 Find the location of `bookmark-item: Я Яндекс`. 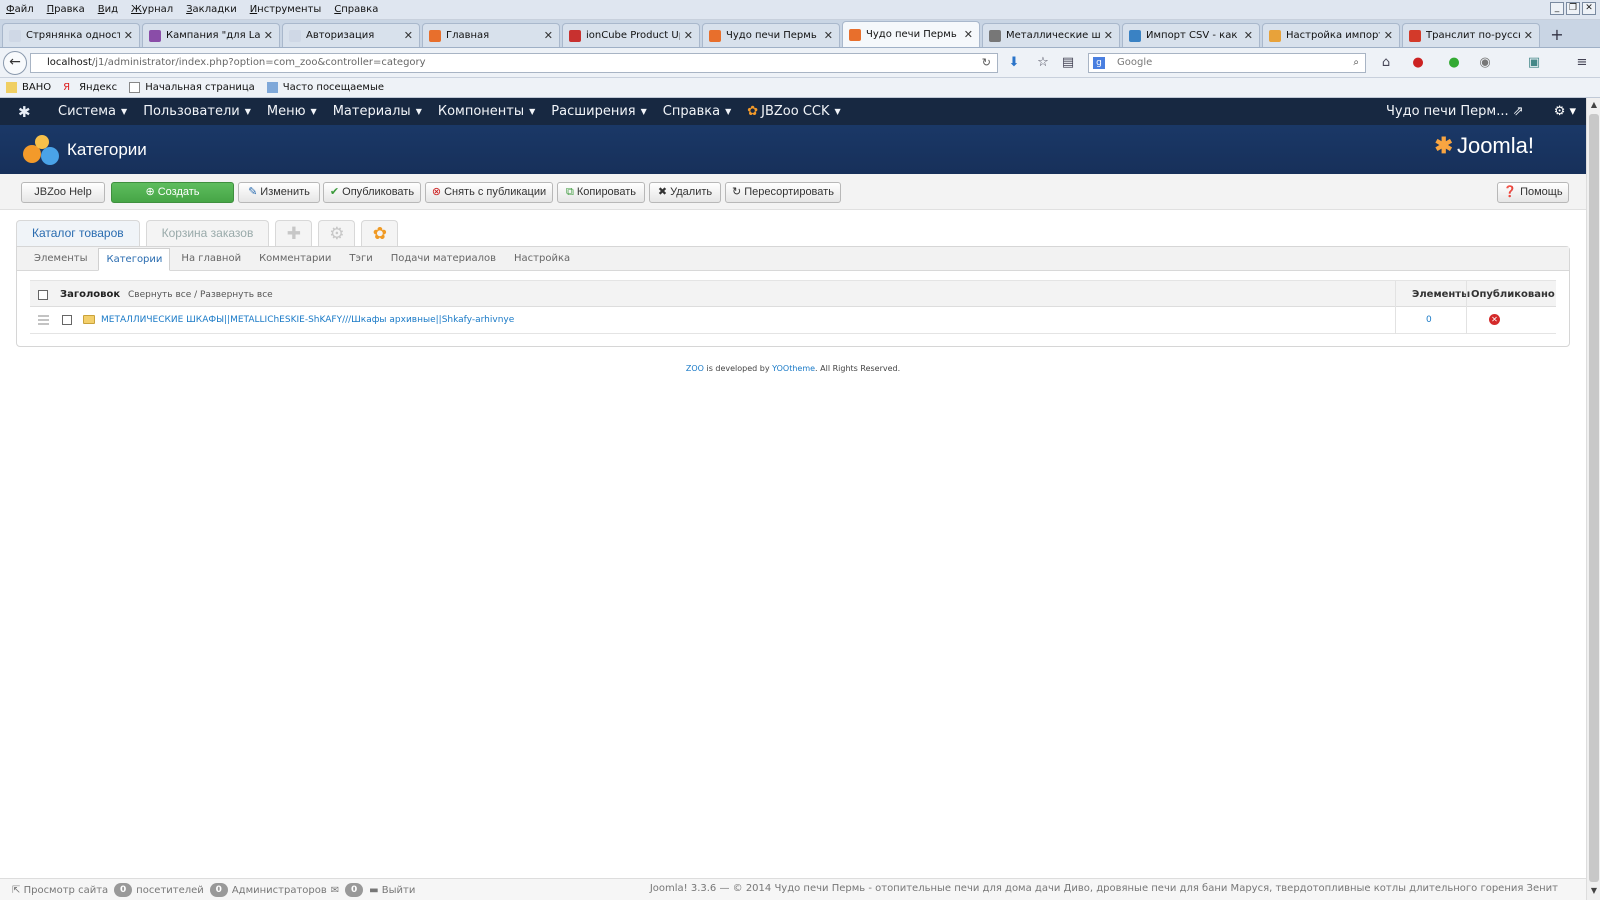

bookmark-item: Я Яндекс is located at coordinates (90, 87).